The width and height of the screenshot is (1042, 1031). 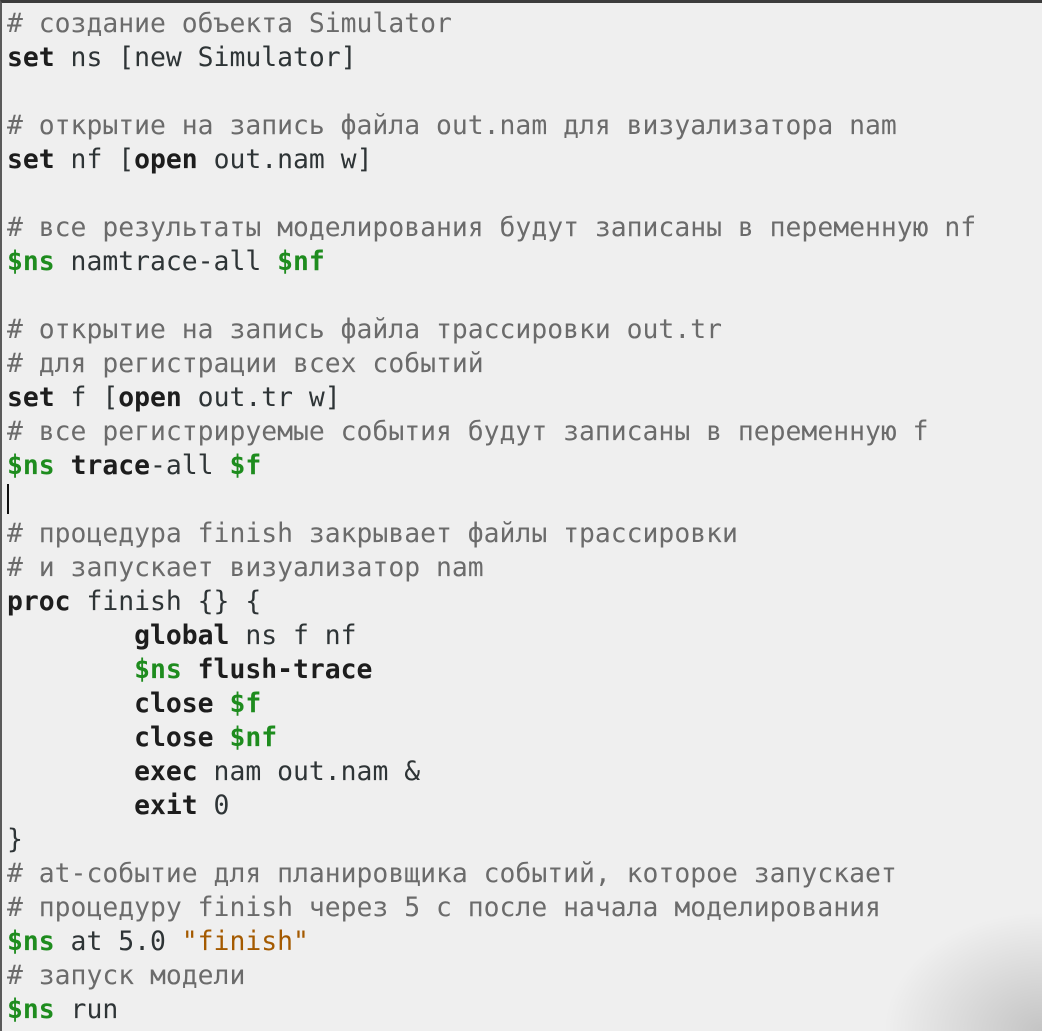 I want to click on code-line: $ns trace-all $f, so click(x=524, y=466).